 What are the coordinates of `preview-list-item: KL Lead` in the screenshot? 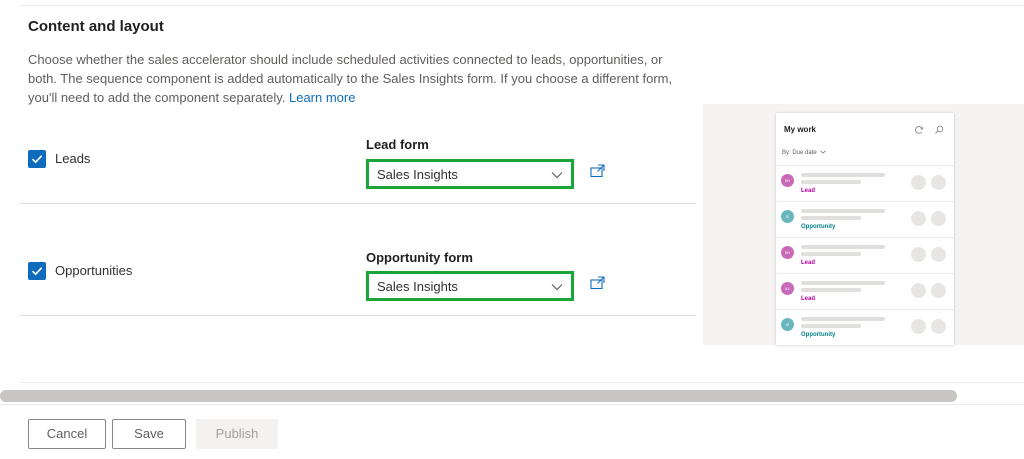 It's located at (865, 291).